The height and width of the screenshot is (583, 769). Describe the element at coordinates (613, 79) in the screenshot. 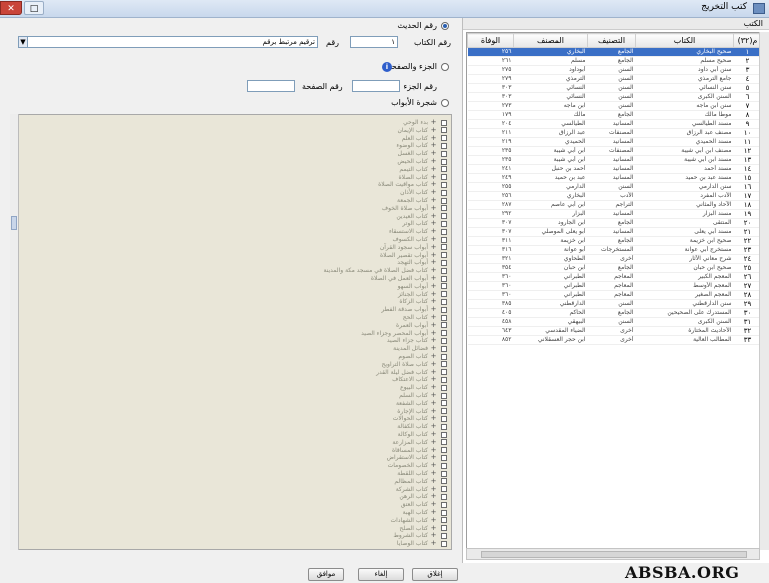

I see `table-row: ٤ جامع الترمذي السنن الترمذي ٢٧٩` at that location.